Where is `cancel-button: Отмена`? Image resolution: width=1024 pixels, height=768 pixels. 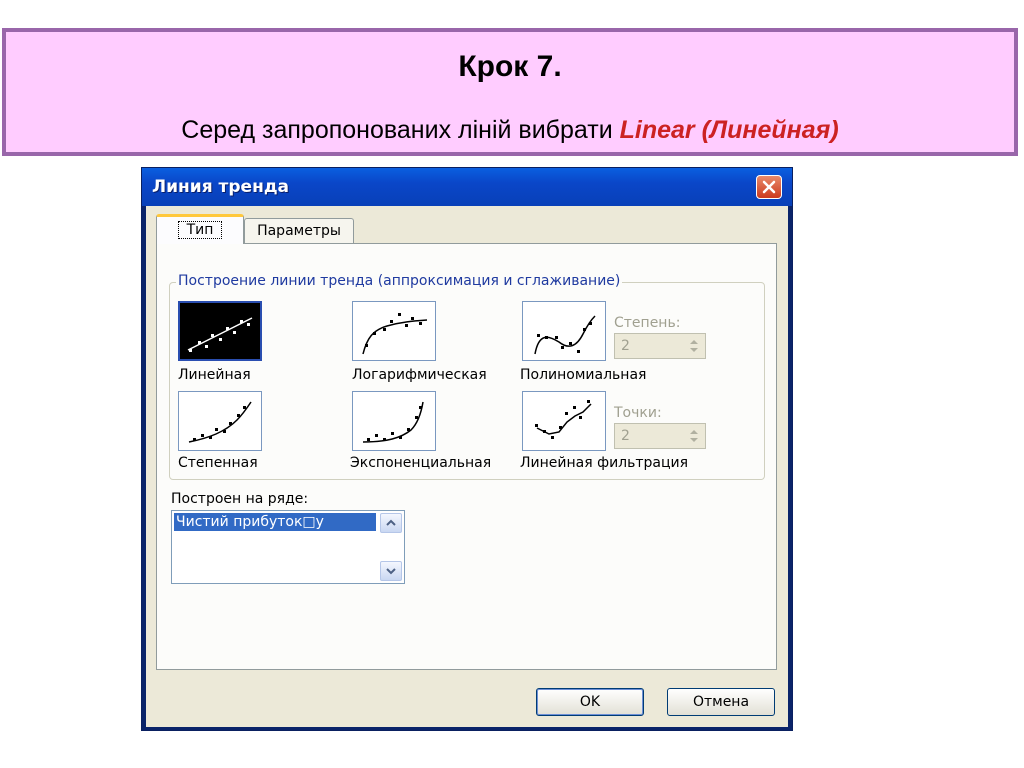 cancel-button: Отмена is located at coordinates (721, 702).